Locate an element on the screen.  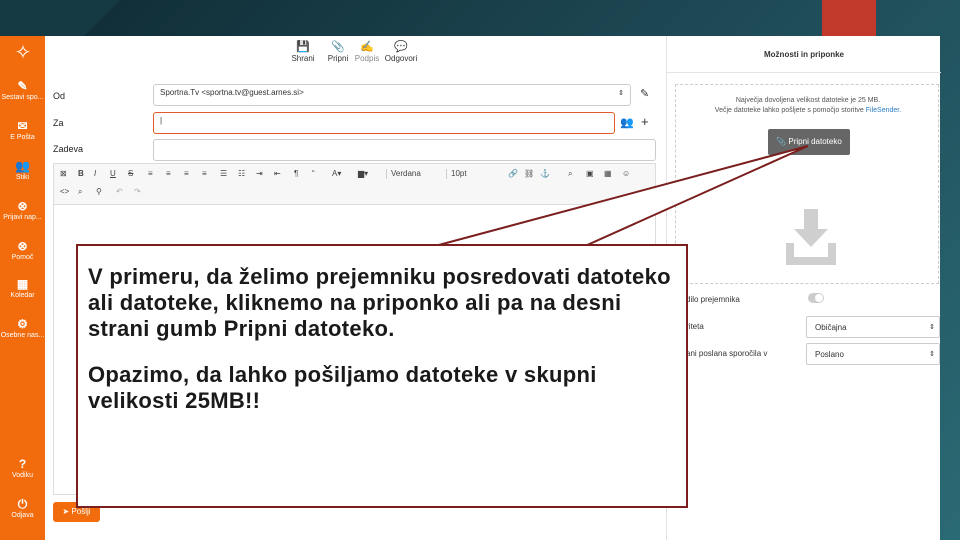
envelope-icon: ✉ is located at coordinates (22, 126).